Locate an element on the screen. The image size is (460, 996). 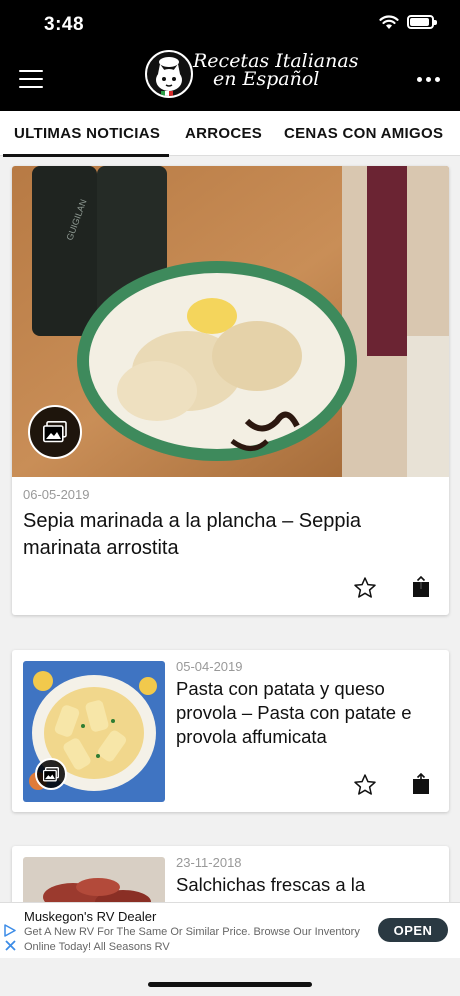
tab-ultimas-noticias: ULTIMAS NOTICIAS is located at coordinates (85, 134).